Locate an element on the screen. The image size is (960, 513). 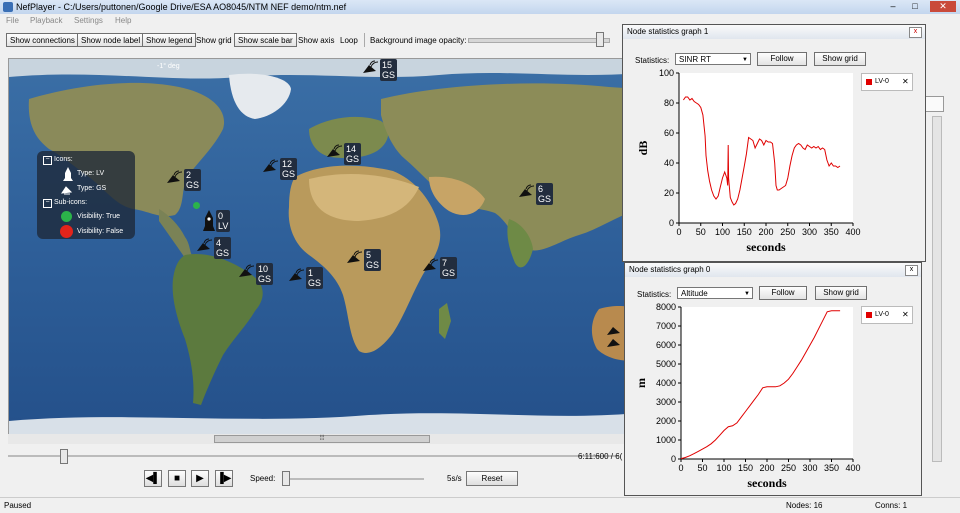
node-badge: 5 GS is located at coordinates (373, 260).